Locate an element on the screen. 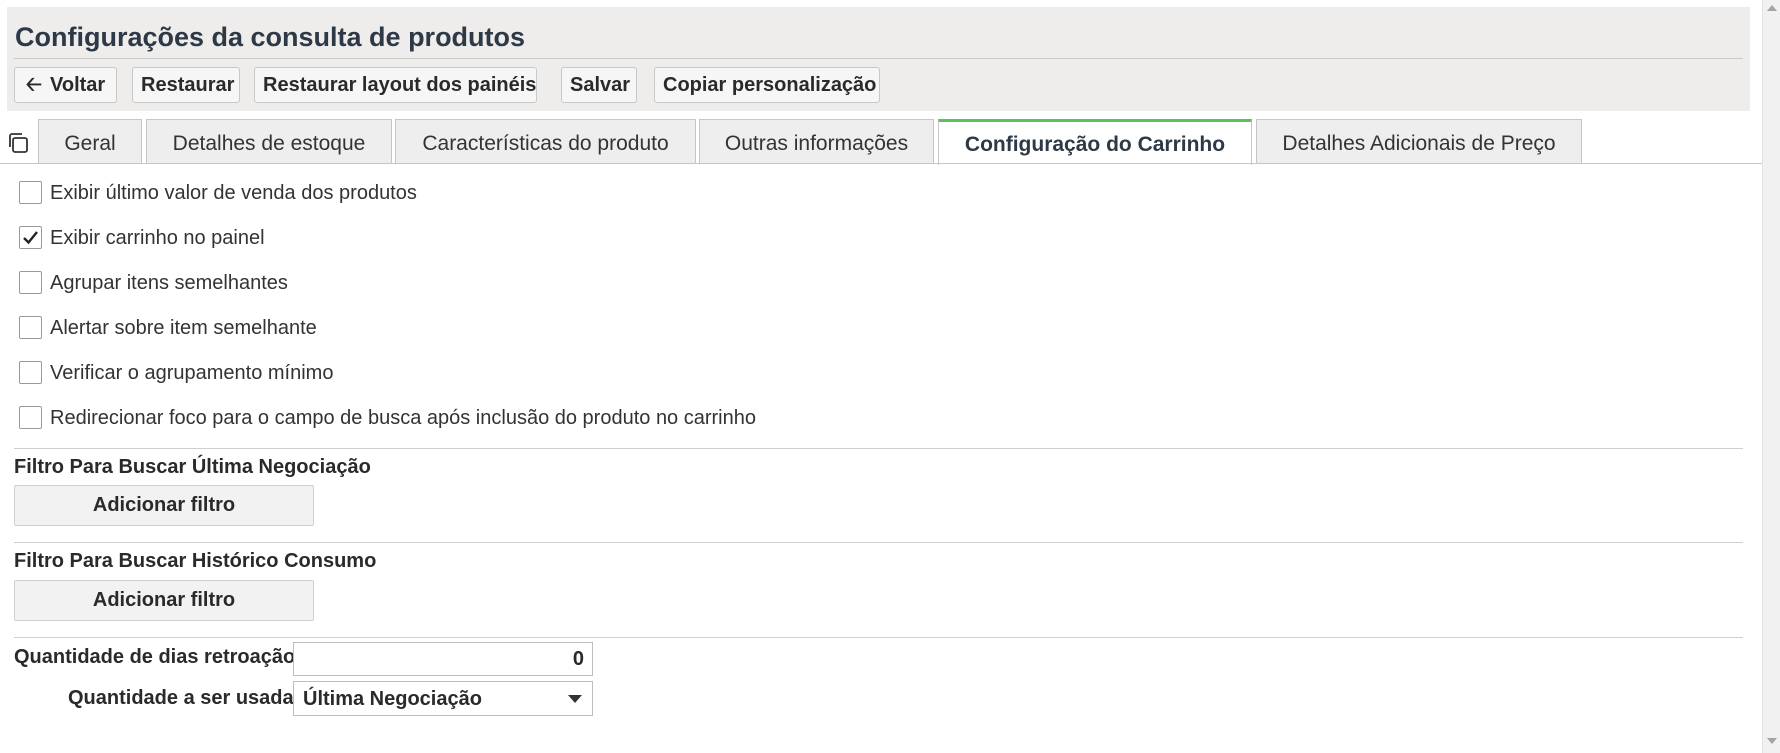 The image size is (1780, 753). tab-configuracao-carrinho: Configuração do Carrinho is located at coordinates (1095, 142).